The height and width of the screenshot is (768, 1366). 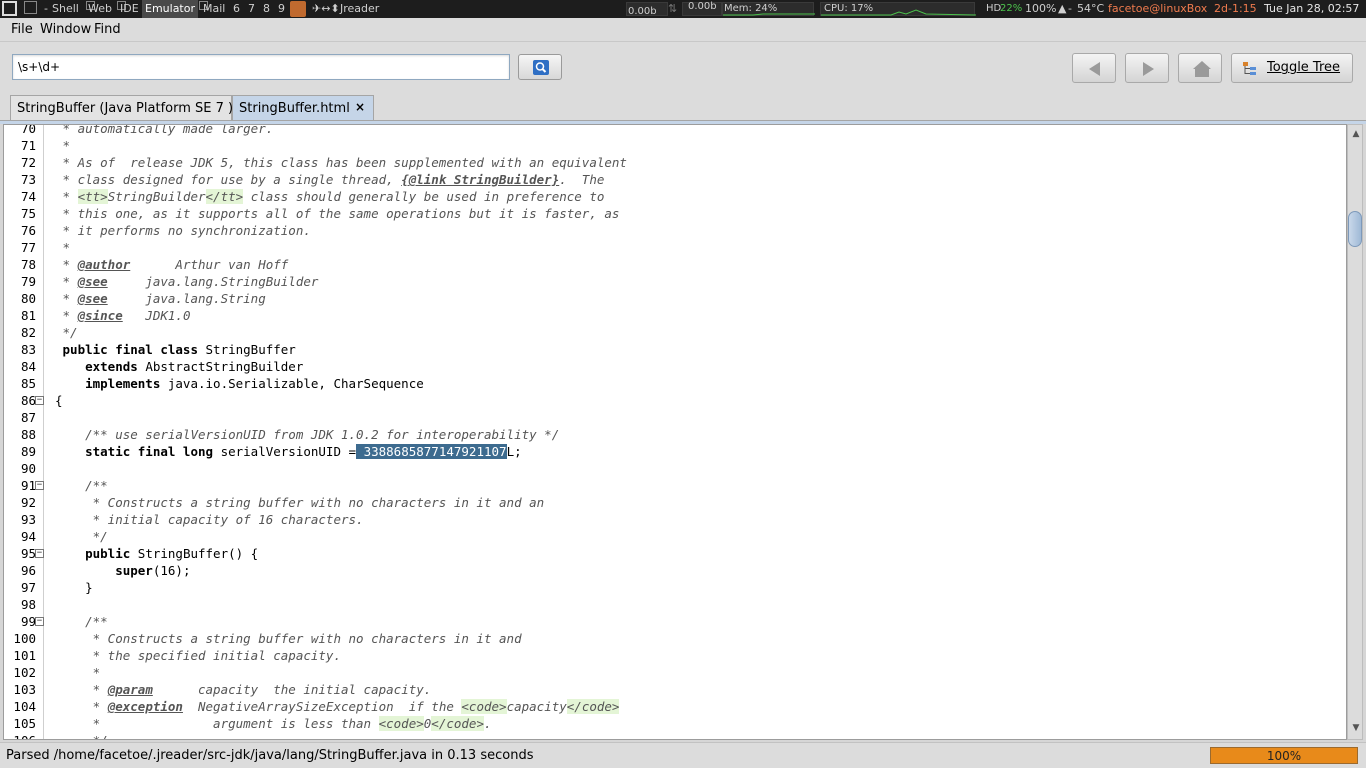 What do you see at coordinates (46, 9) in the screenshot?
I see `workspace-0: -` at bounding box center [46, 9].